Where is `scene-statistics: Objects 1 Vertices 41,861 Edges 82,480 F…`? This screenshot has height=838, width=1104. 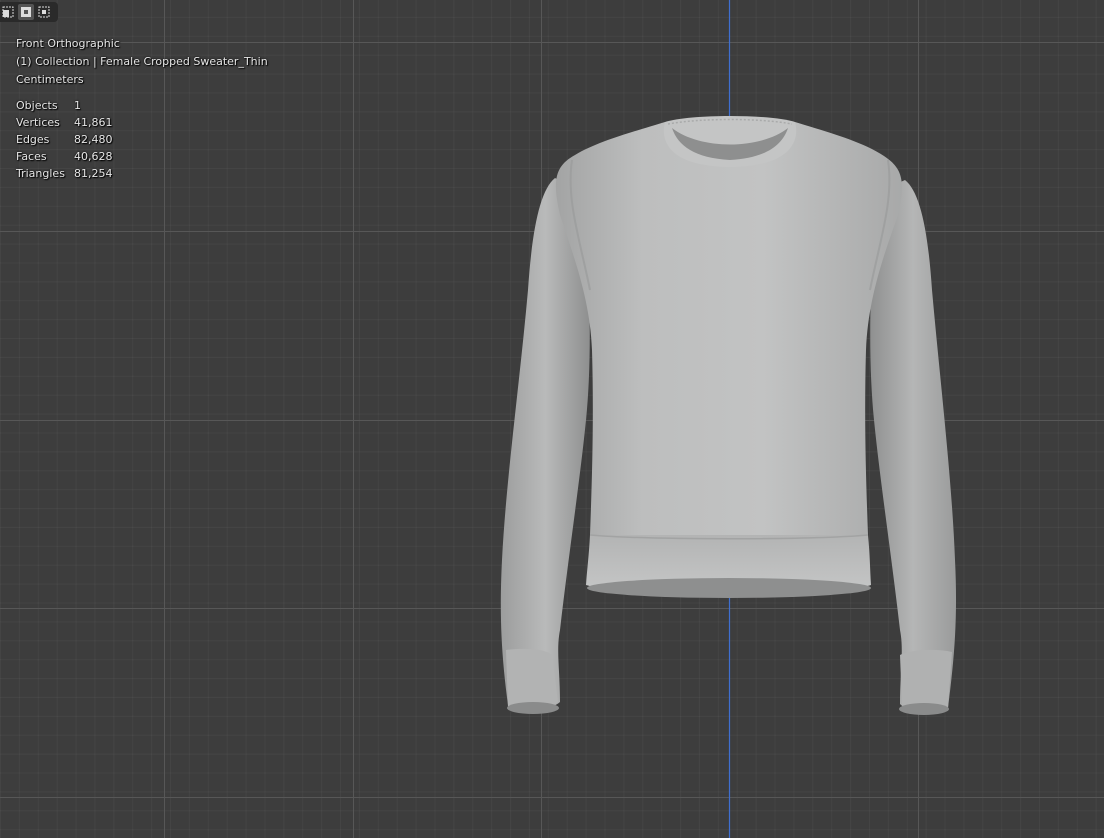 scene-statistics: Objects 1 Vertices 41,861 Edges 82,480 F… is located at coordinates (64, 139).